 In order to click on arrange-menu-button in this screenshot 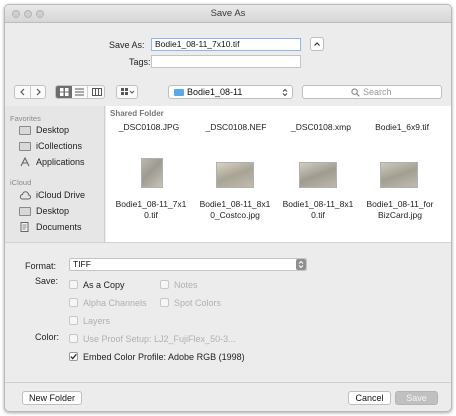, I will do `click(127, 92)`.